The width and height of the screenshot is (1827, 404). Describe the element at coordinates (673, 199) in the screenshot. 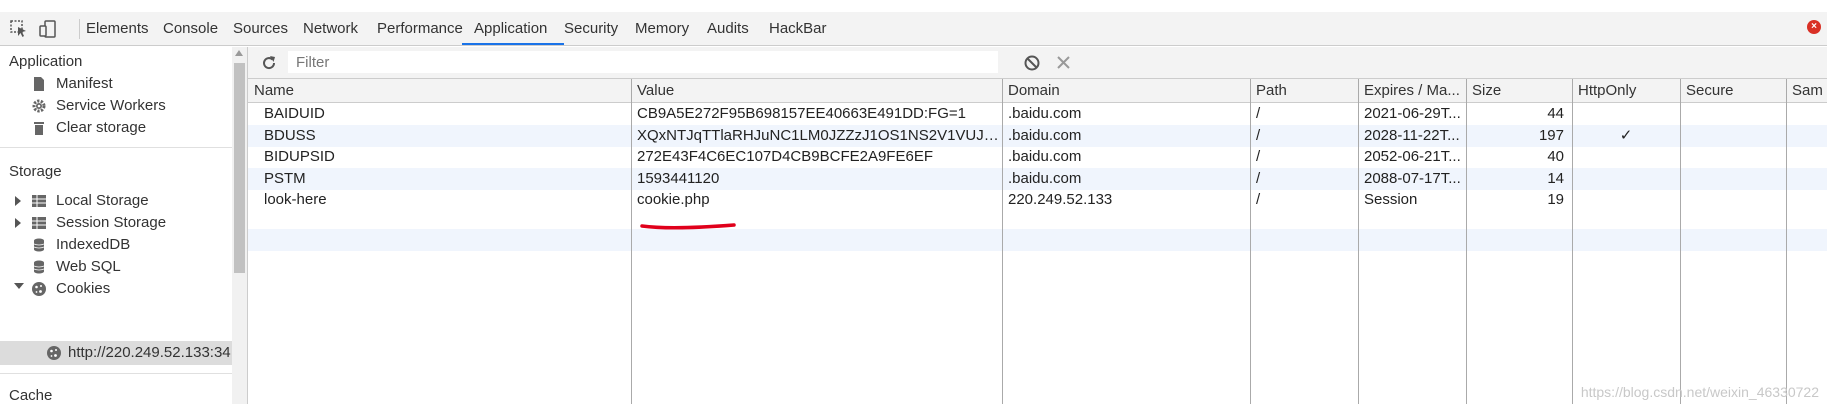

I see `cell-value: cookie.php` at that location.